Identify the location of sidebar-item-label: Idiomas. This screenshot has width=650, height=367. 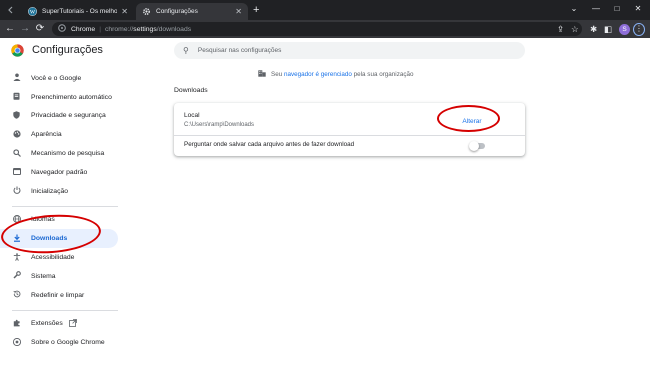
(43, 220).